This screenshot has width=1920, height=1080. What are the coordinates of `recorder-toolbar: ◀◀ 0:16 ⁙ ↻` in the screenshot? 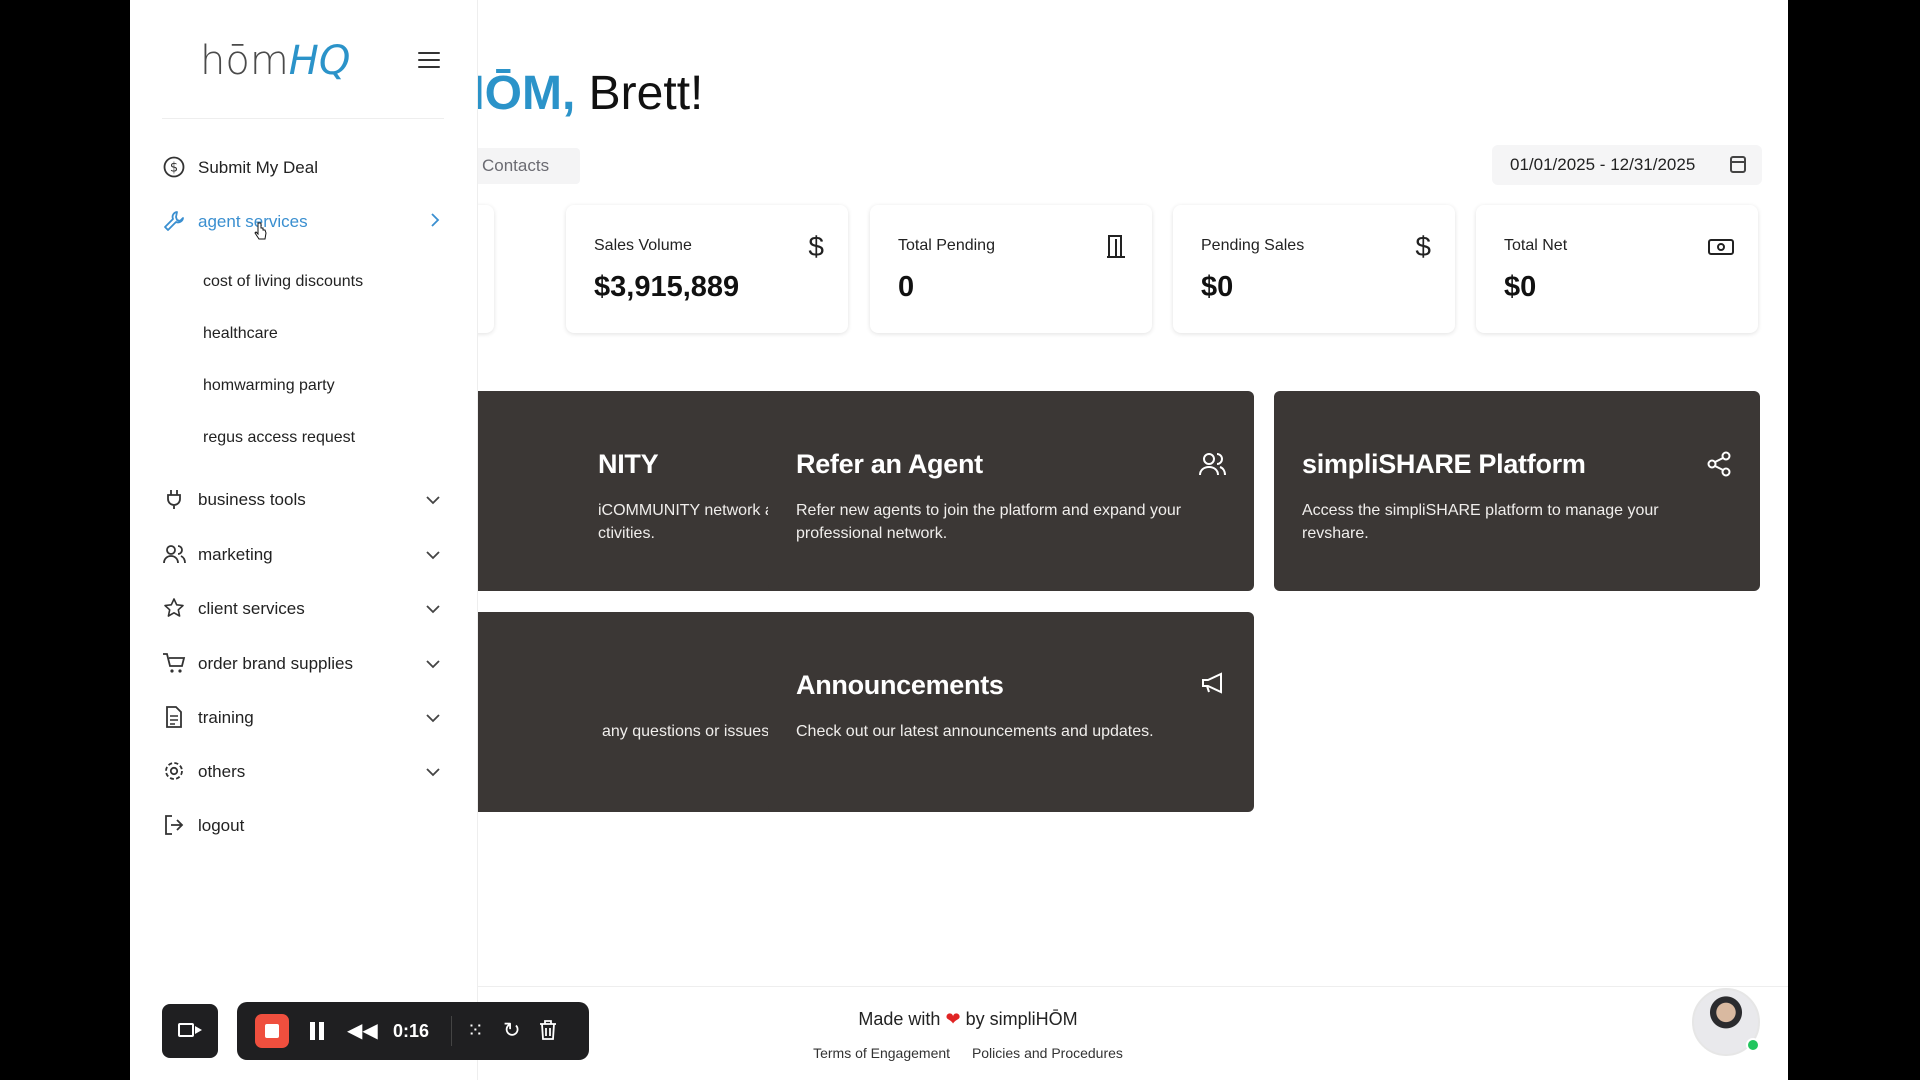 It's located at (413, 1031).